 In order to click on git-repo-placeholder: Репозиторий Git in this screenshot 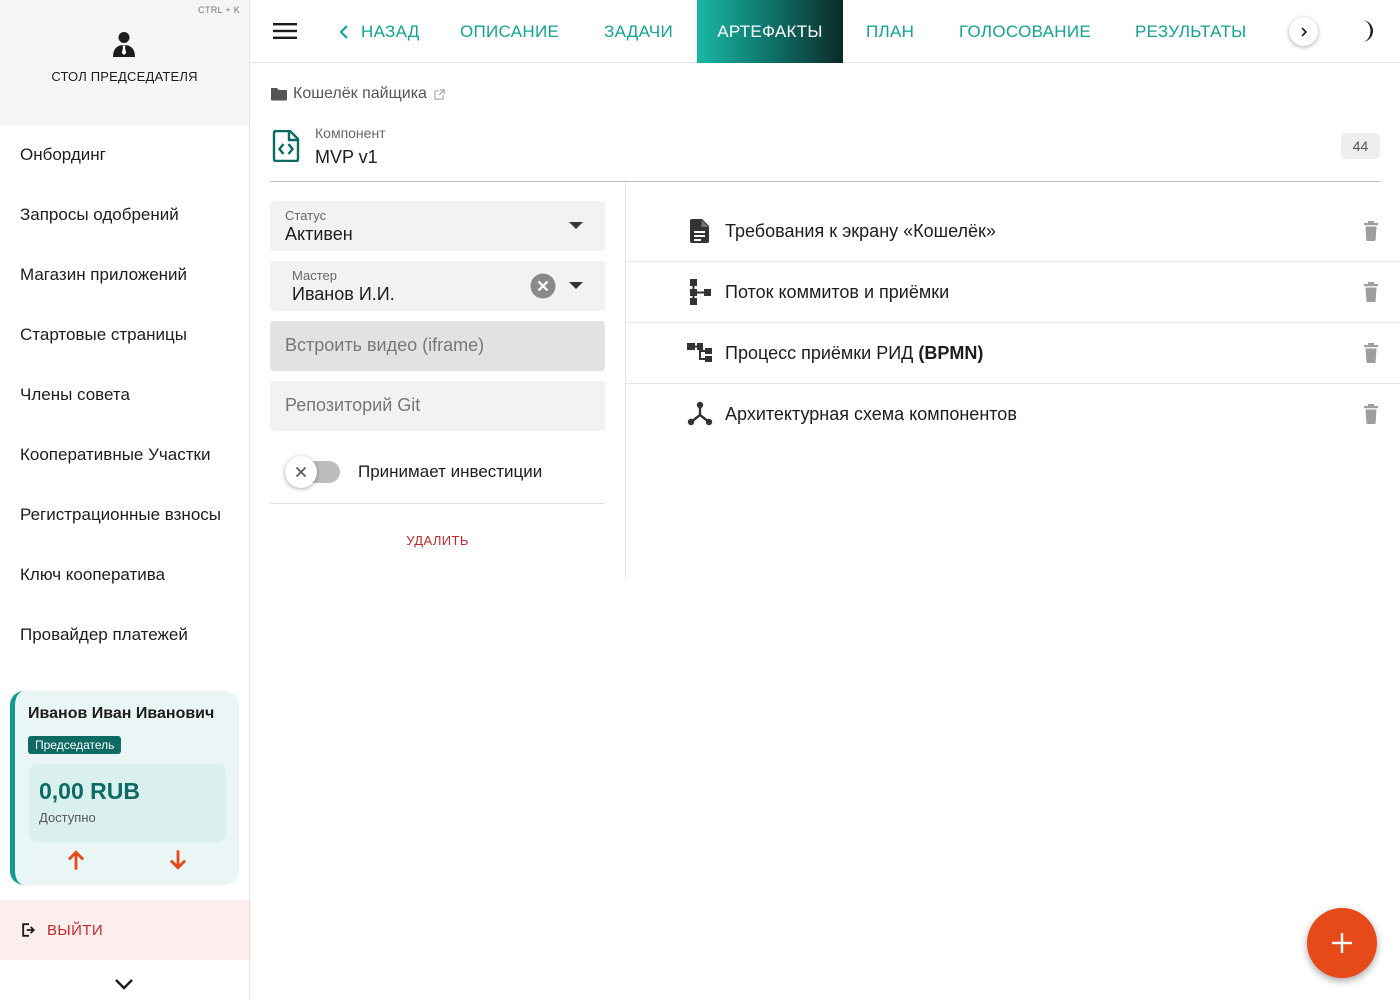, I will do `click(353, 405)`.